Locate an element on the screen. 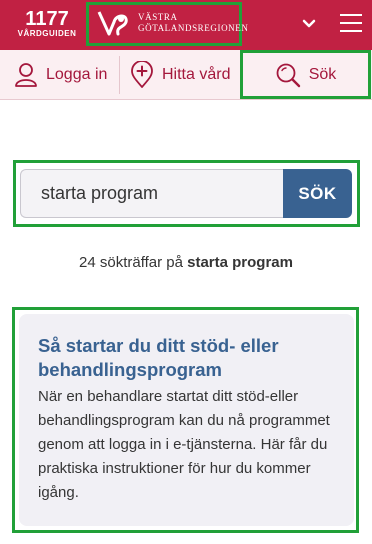  secondary-nav: Logga in Hitta vård Sök is located at coordinates (186, 75).